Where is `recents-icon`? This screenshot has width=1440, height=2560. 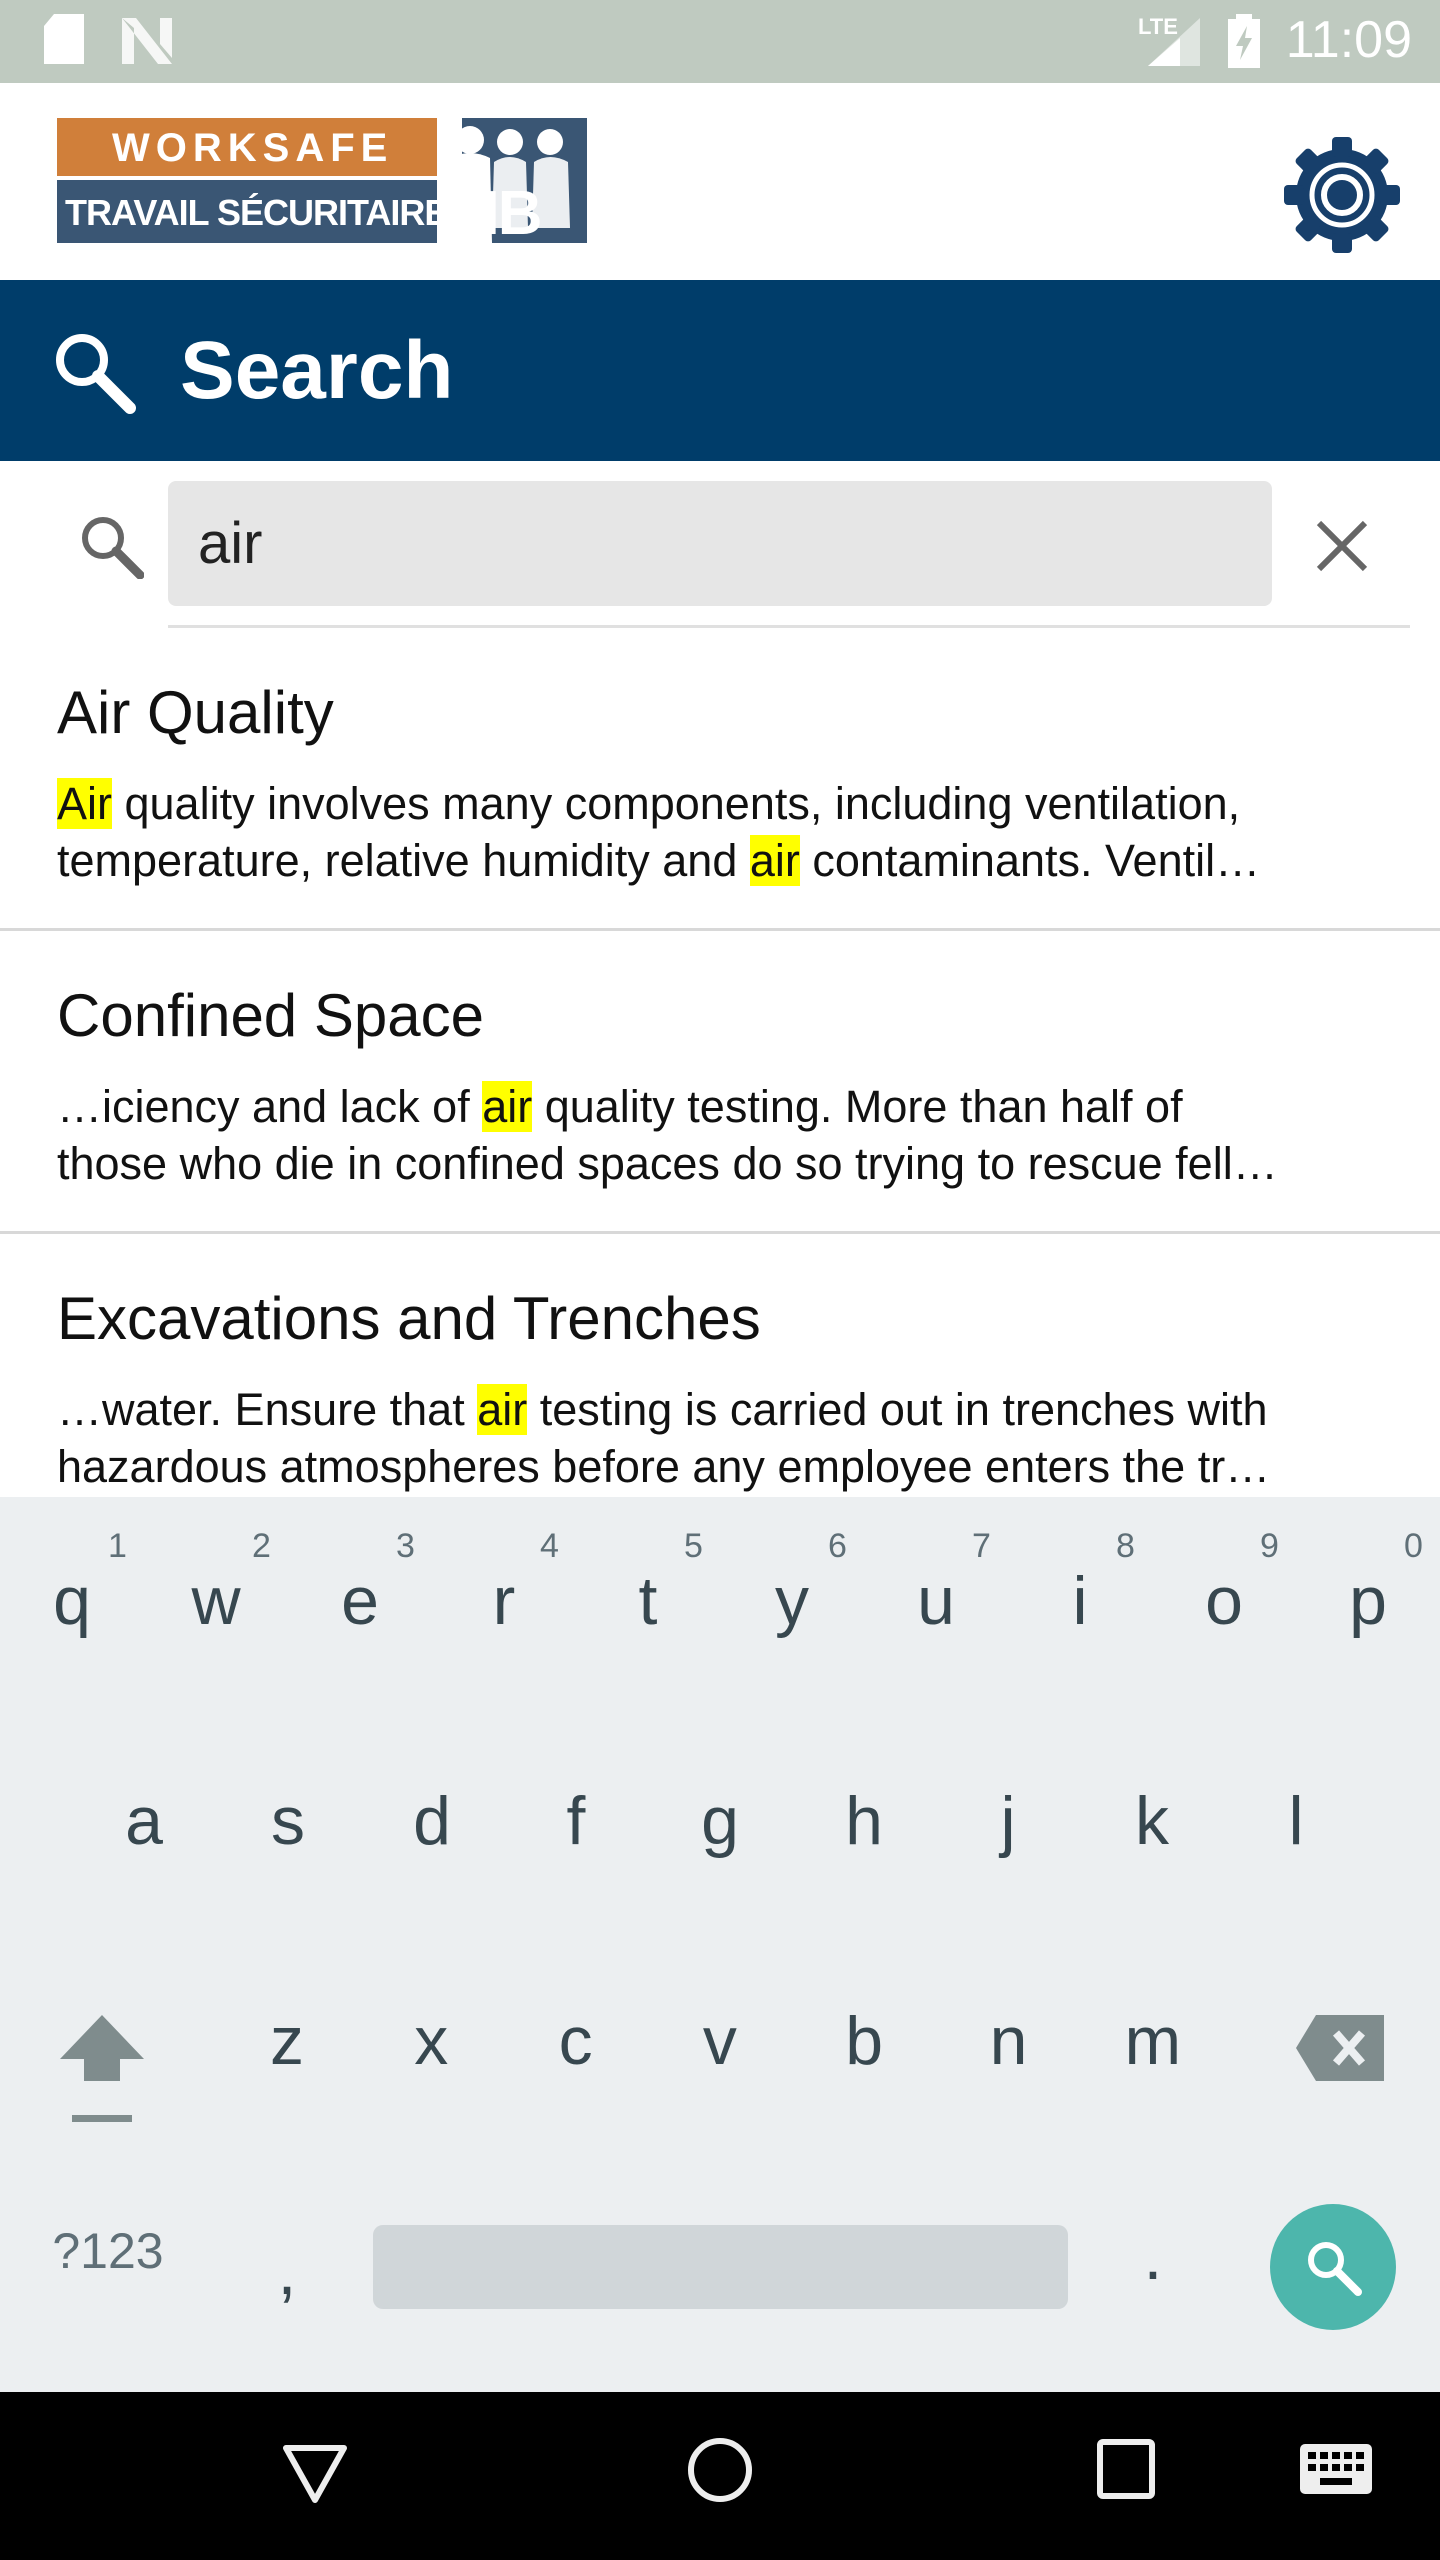 recents-icon is located at coordinates (1126, 2469).